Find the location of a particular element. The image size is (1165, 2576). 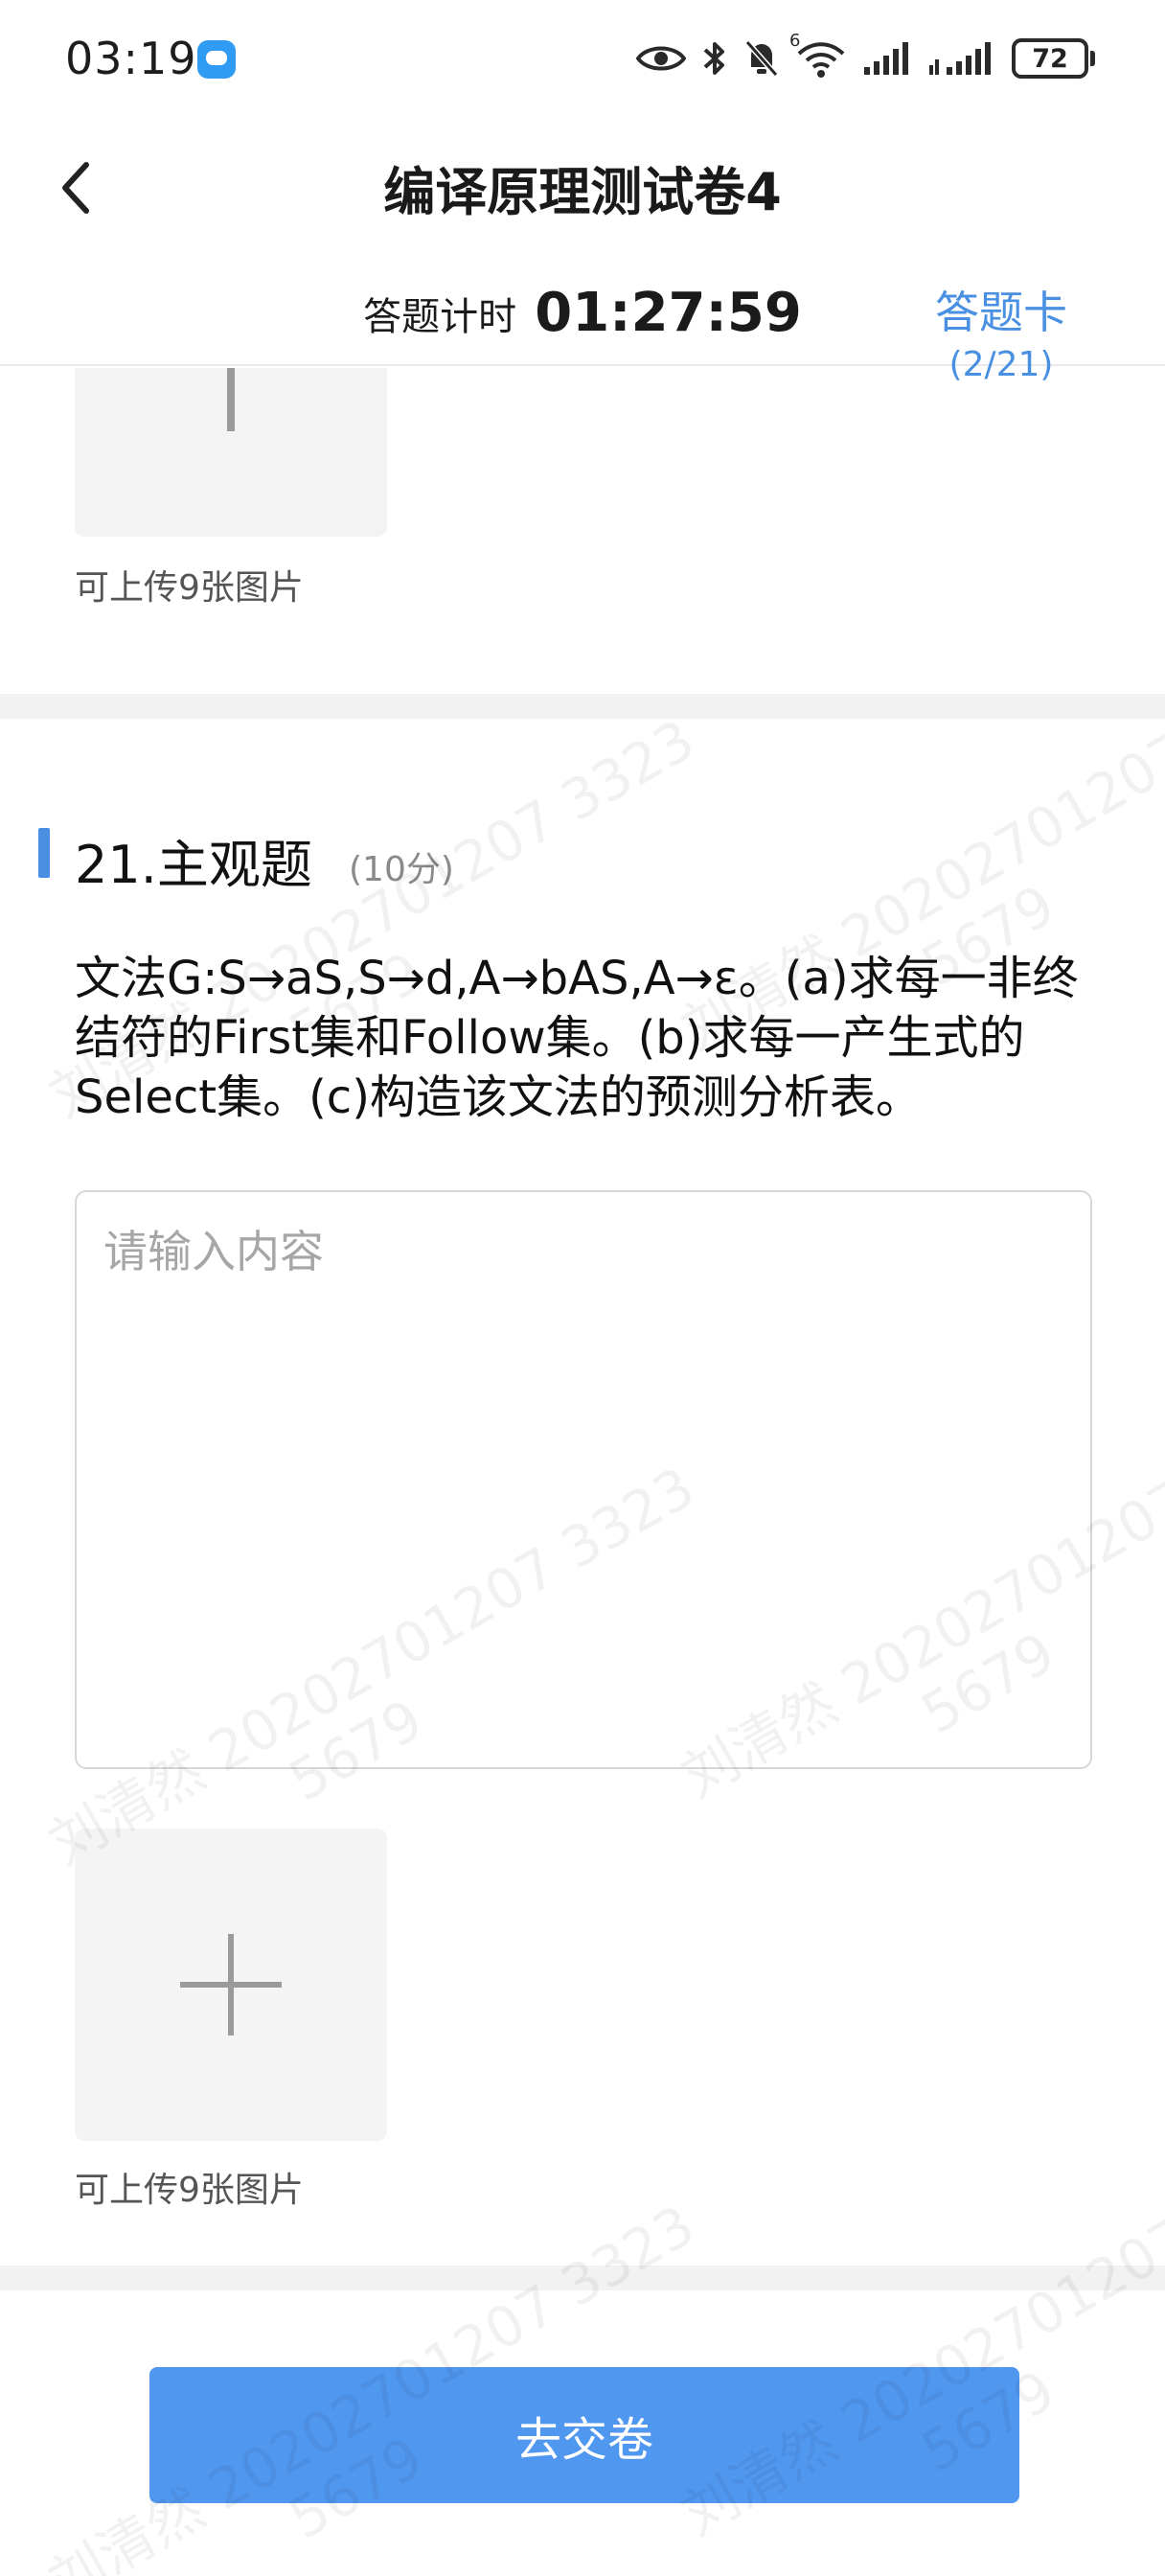

chat-notification-icon is located at coordinates (216, 59).